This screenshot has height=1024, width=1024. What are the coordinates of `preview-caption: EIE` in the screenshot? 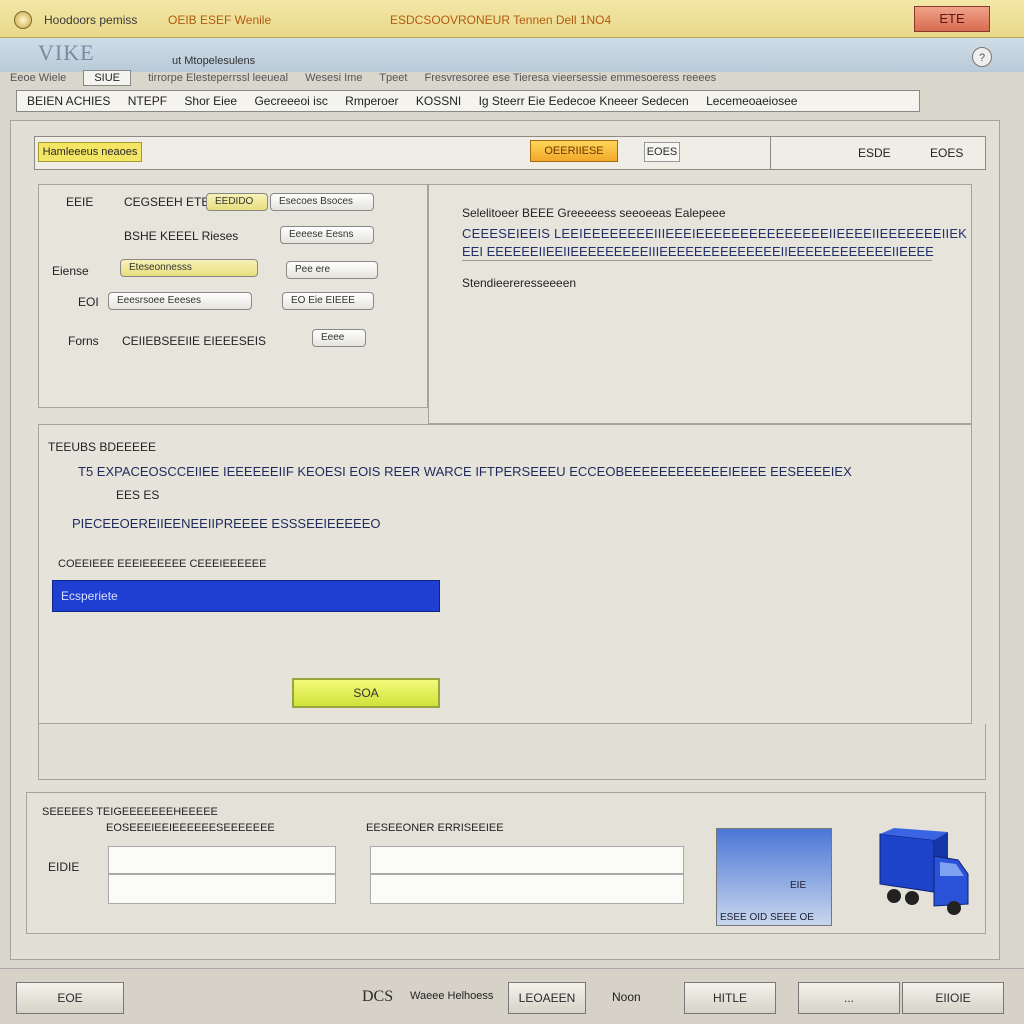 It's located at (798, 885).